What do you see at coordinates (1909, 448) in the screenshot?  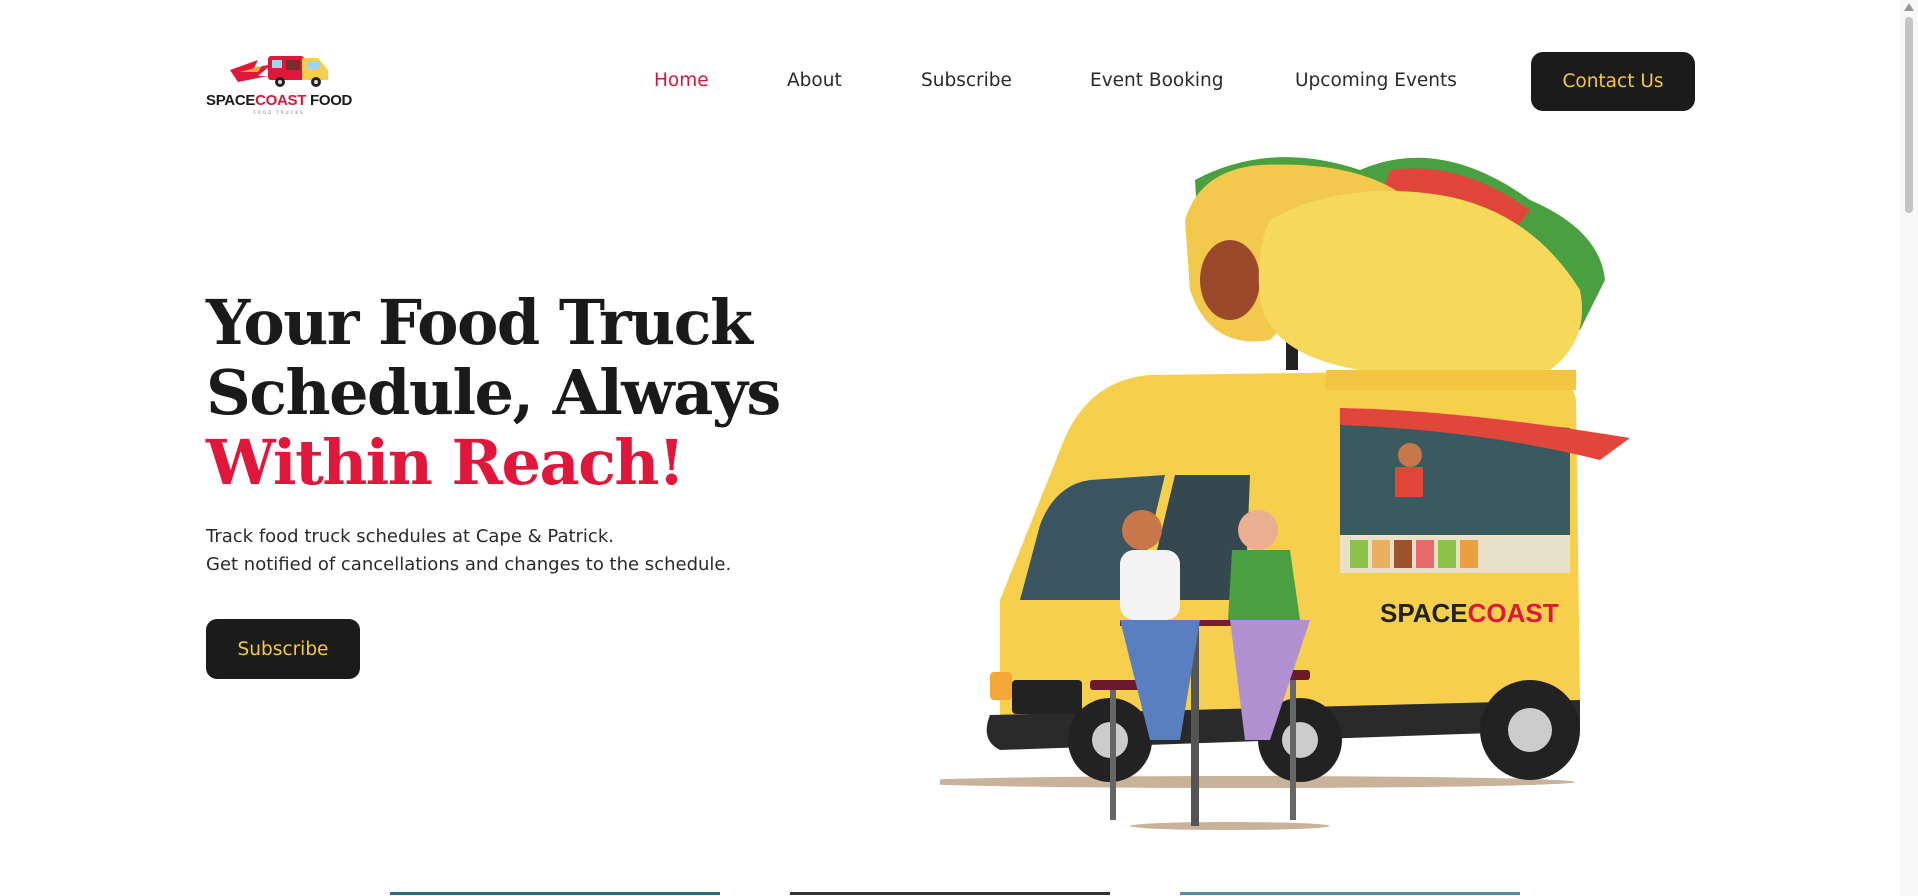 I see `page-scrollbar` at bounding box center [1909, 448].